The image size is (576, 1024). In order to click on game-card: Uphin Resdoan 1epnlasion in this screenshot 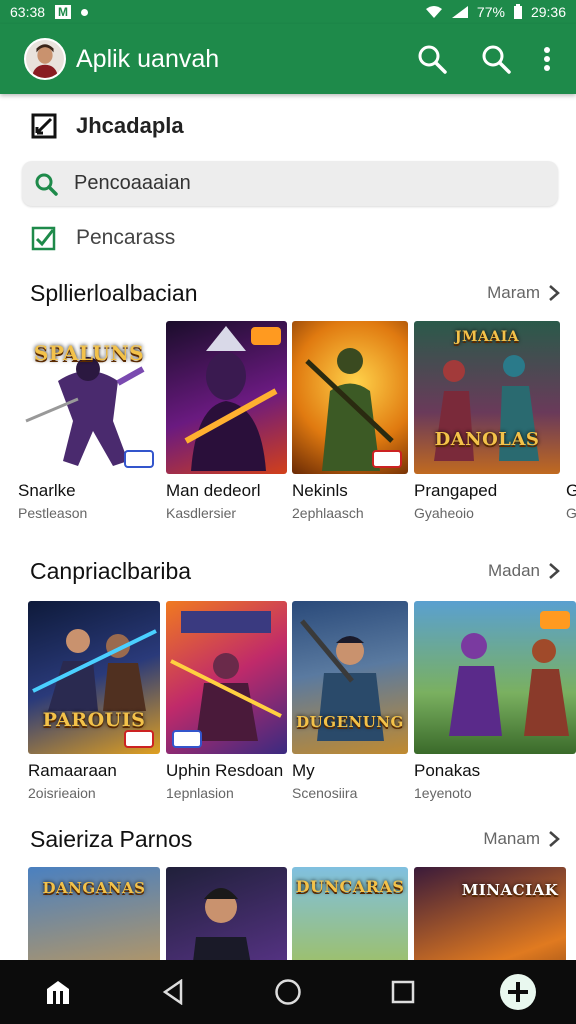, I will do `click(226, 701)`.